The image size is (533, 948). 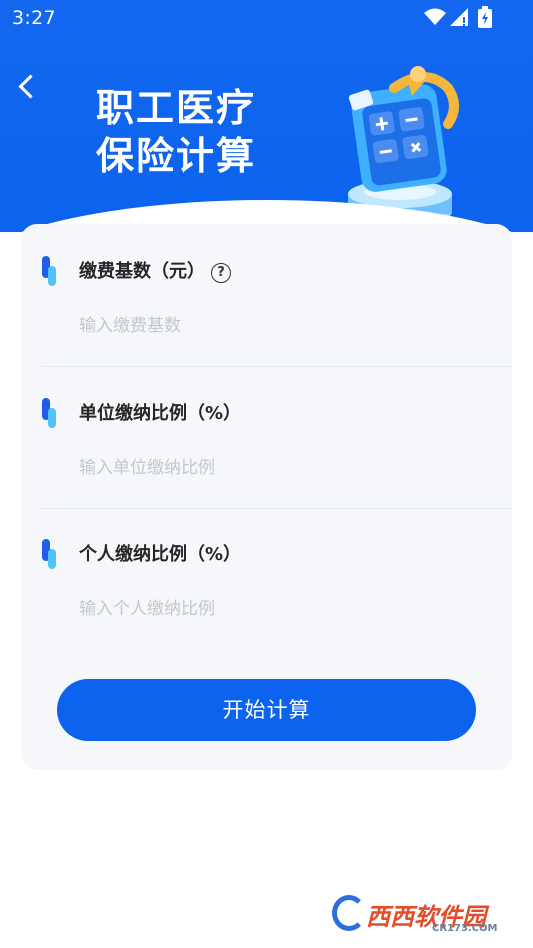 What do you see at coordinates (176, 132) in the screenshot?
I see `page-title: 职工医疗 保险计算` at bounding box center [176, 132].